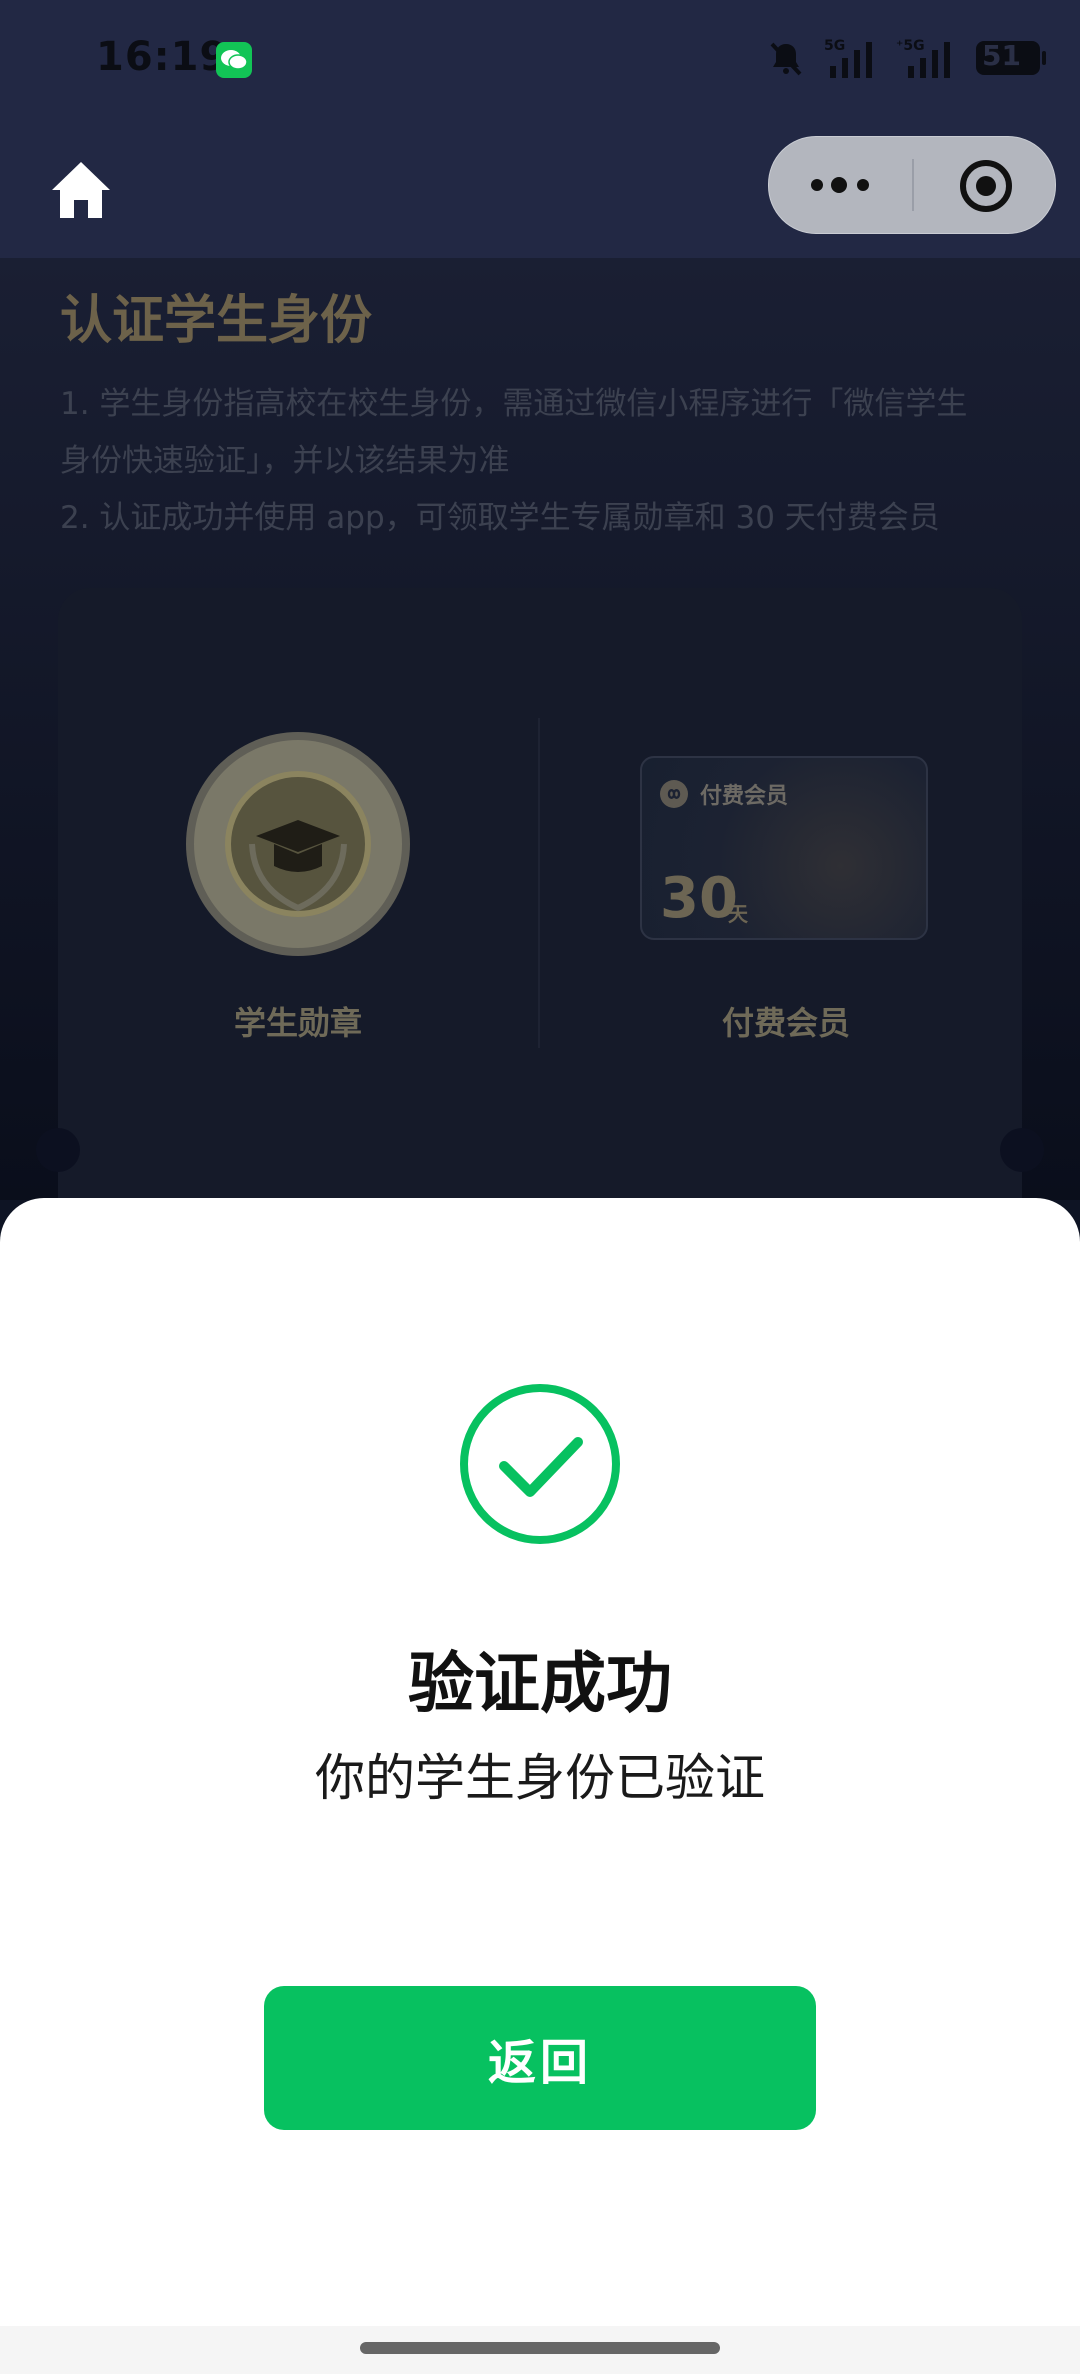 This screenshot has width=1080, height=2374. What do you see at coordinates (786, 58) in the screenshot?
I see `mute-bell-icon` at bounding box center [786, 58].